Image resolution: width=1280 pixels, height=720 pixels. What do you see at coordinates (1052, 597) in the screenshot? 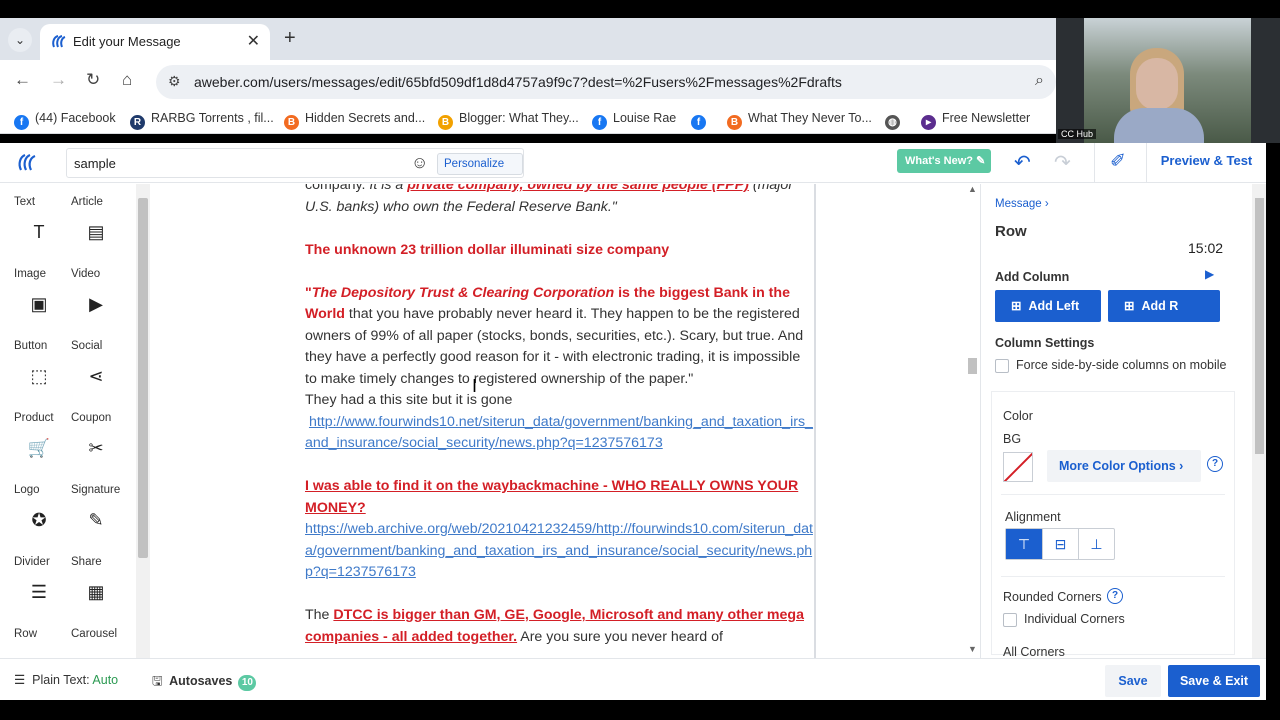
I see `rounded-corners-heading: Rounded Corners` at bounding box center [1052, 597].